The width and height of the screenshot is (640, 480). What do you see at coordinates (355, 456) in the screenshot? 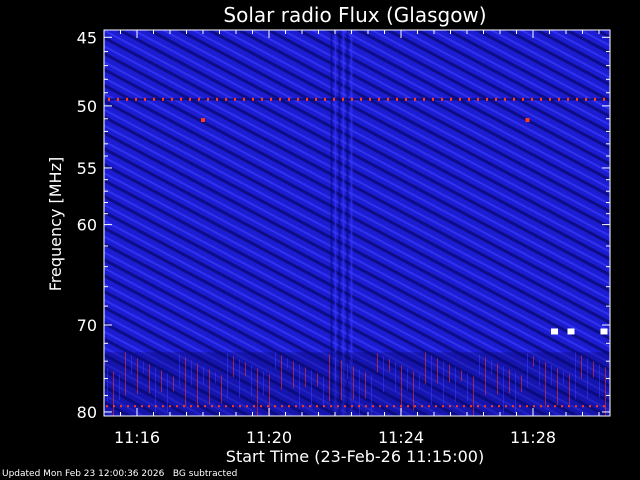
I see `x-axis-label: Start Time (23-Feb-26 11:15:00)` at bounding box center [355, 456].